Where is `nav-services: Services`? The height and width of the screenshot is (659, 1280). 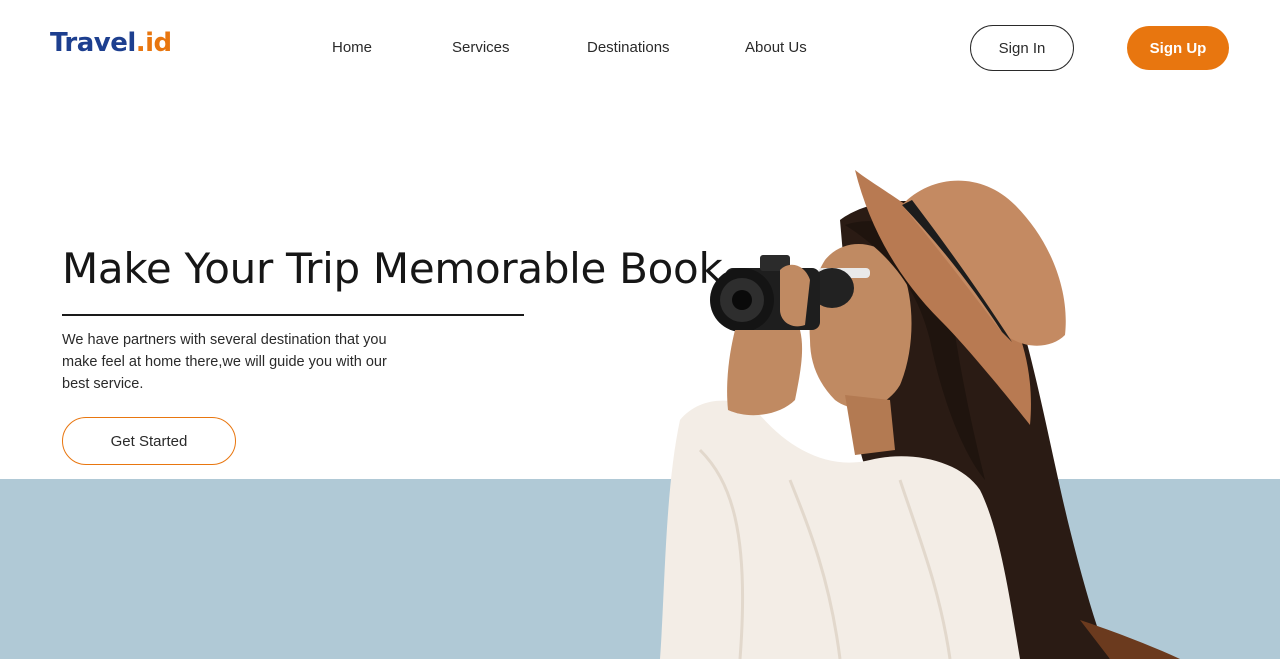
nav-services: Services is located at coordinates (481, 47).